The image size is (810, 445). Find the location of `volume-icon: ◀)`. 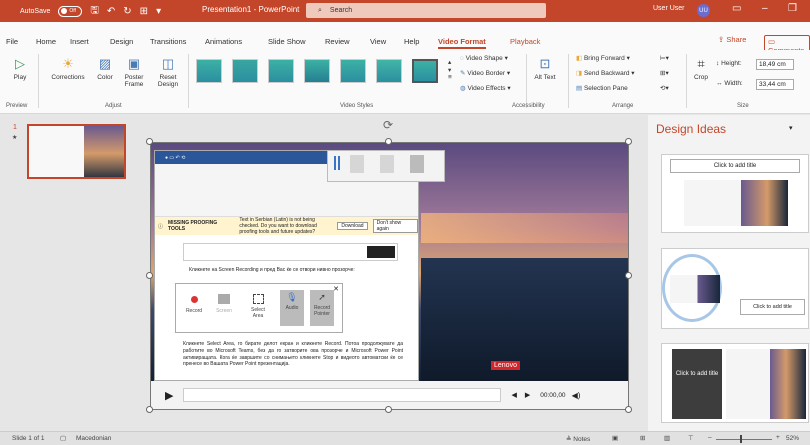

volume-icon: ◀) is located at coordinates (576, 395).